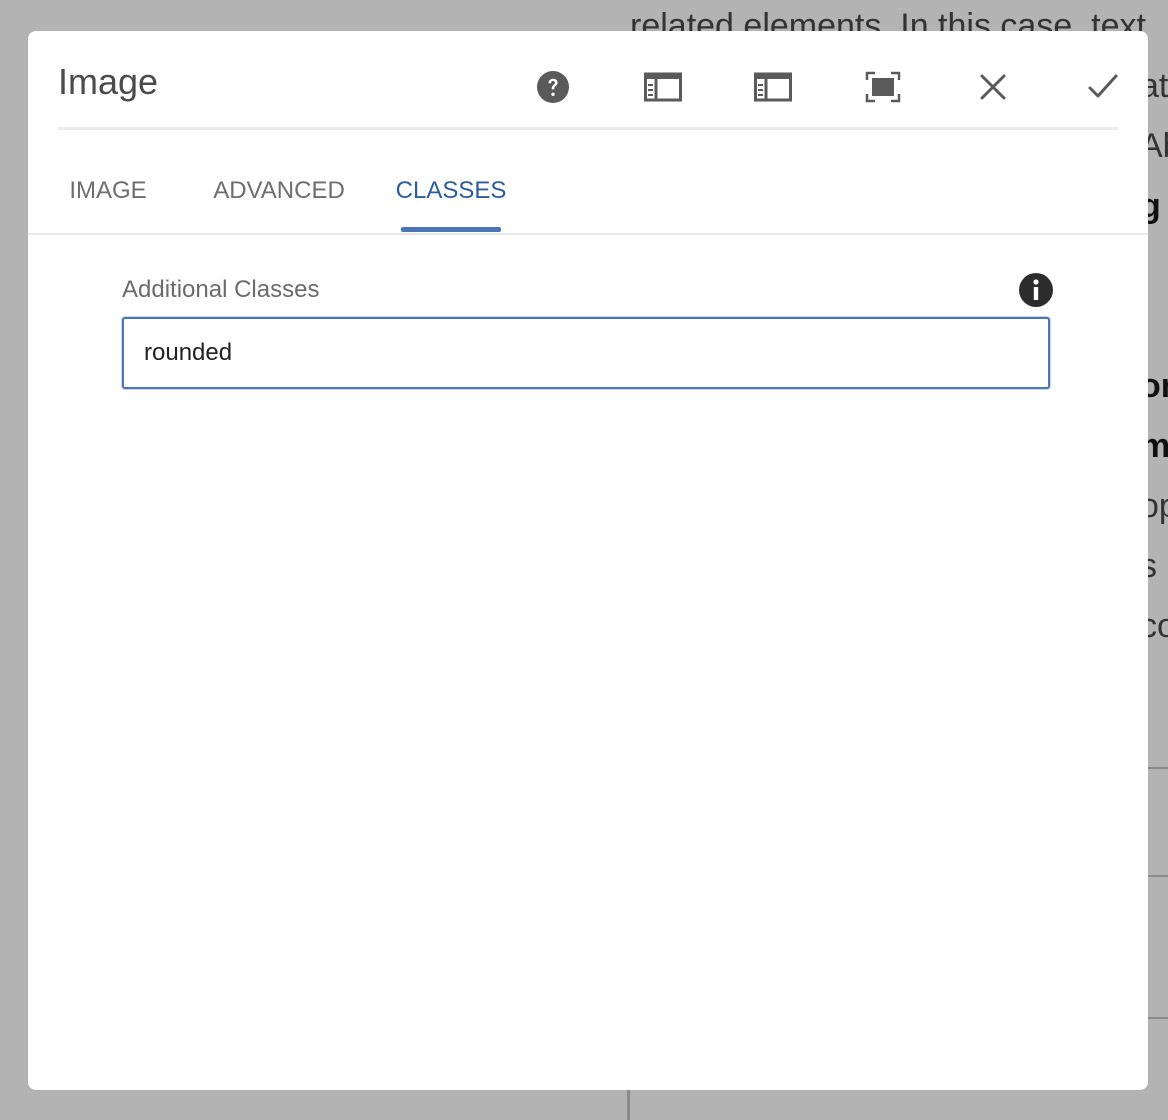 The image size is (1168, 1120). I want to click on cancel-button, so click(993, 87).